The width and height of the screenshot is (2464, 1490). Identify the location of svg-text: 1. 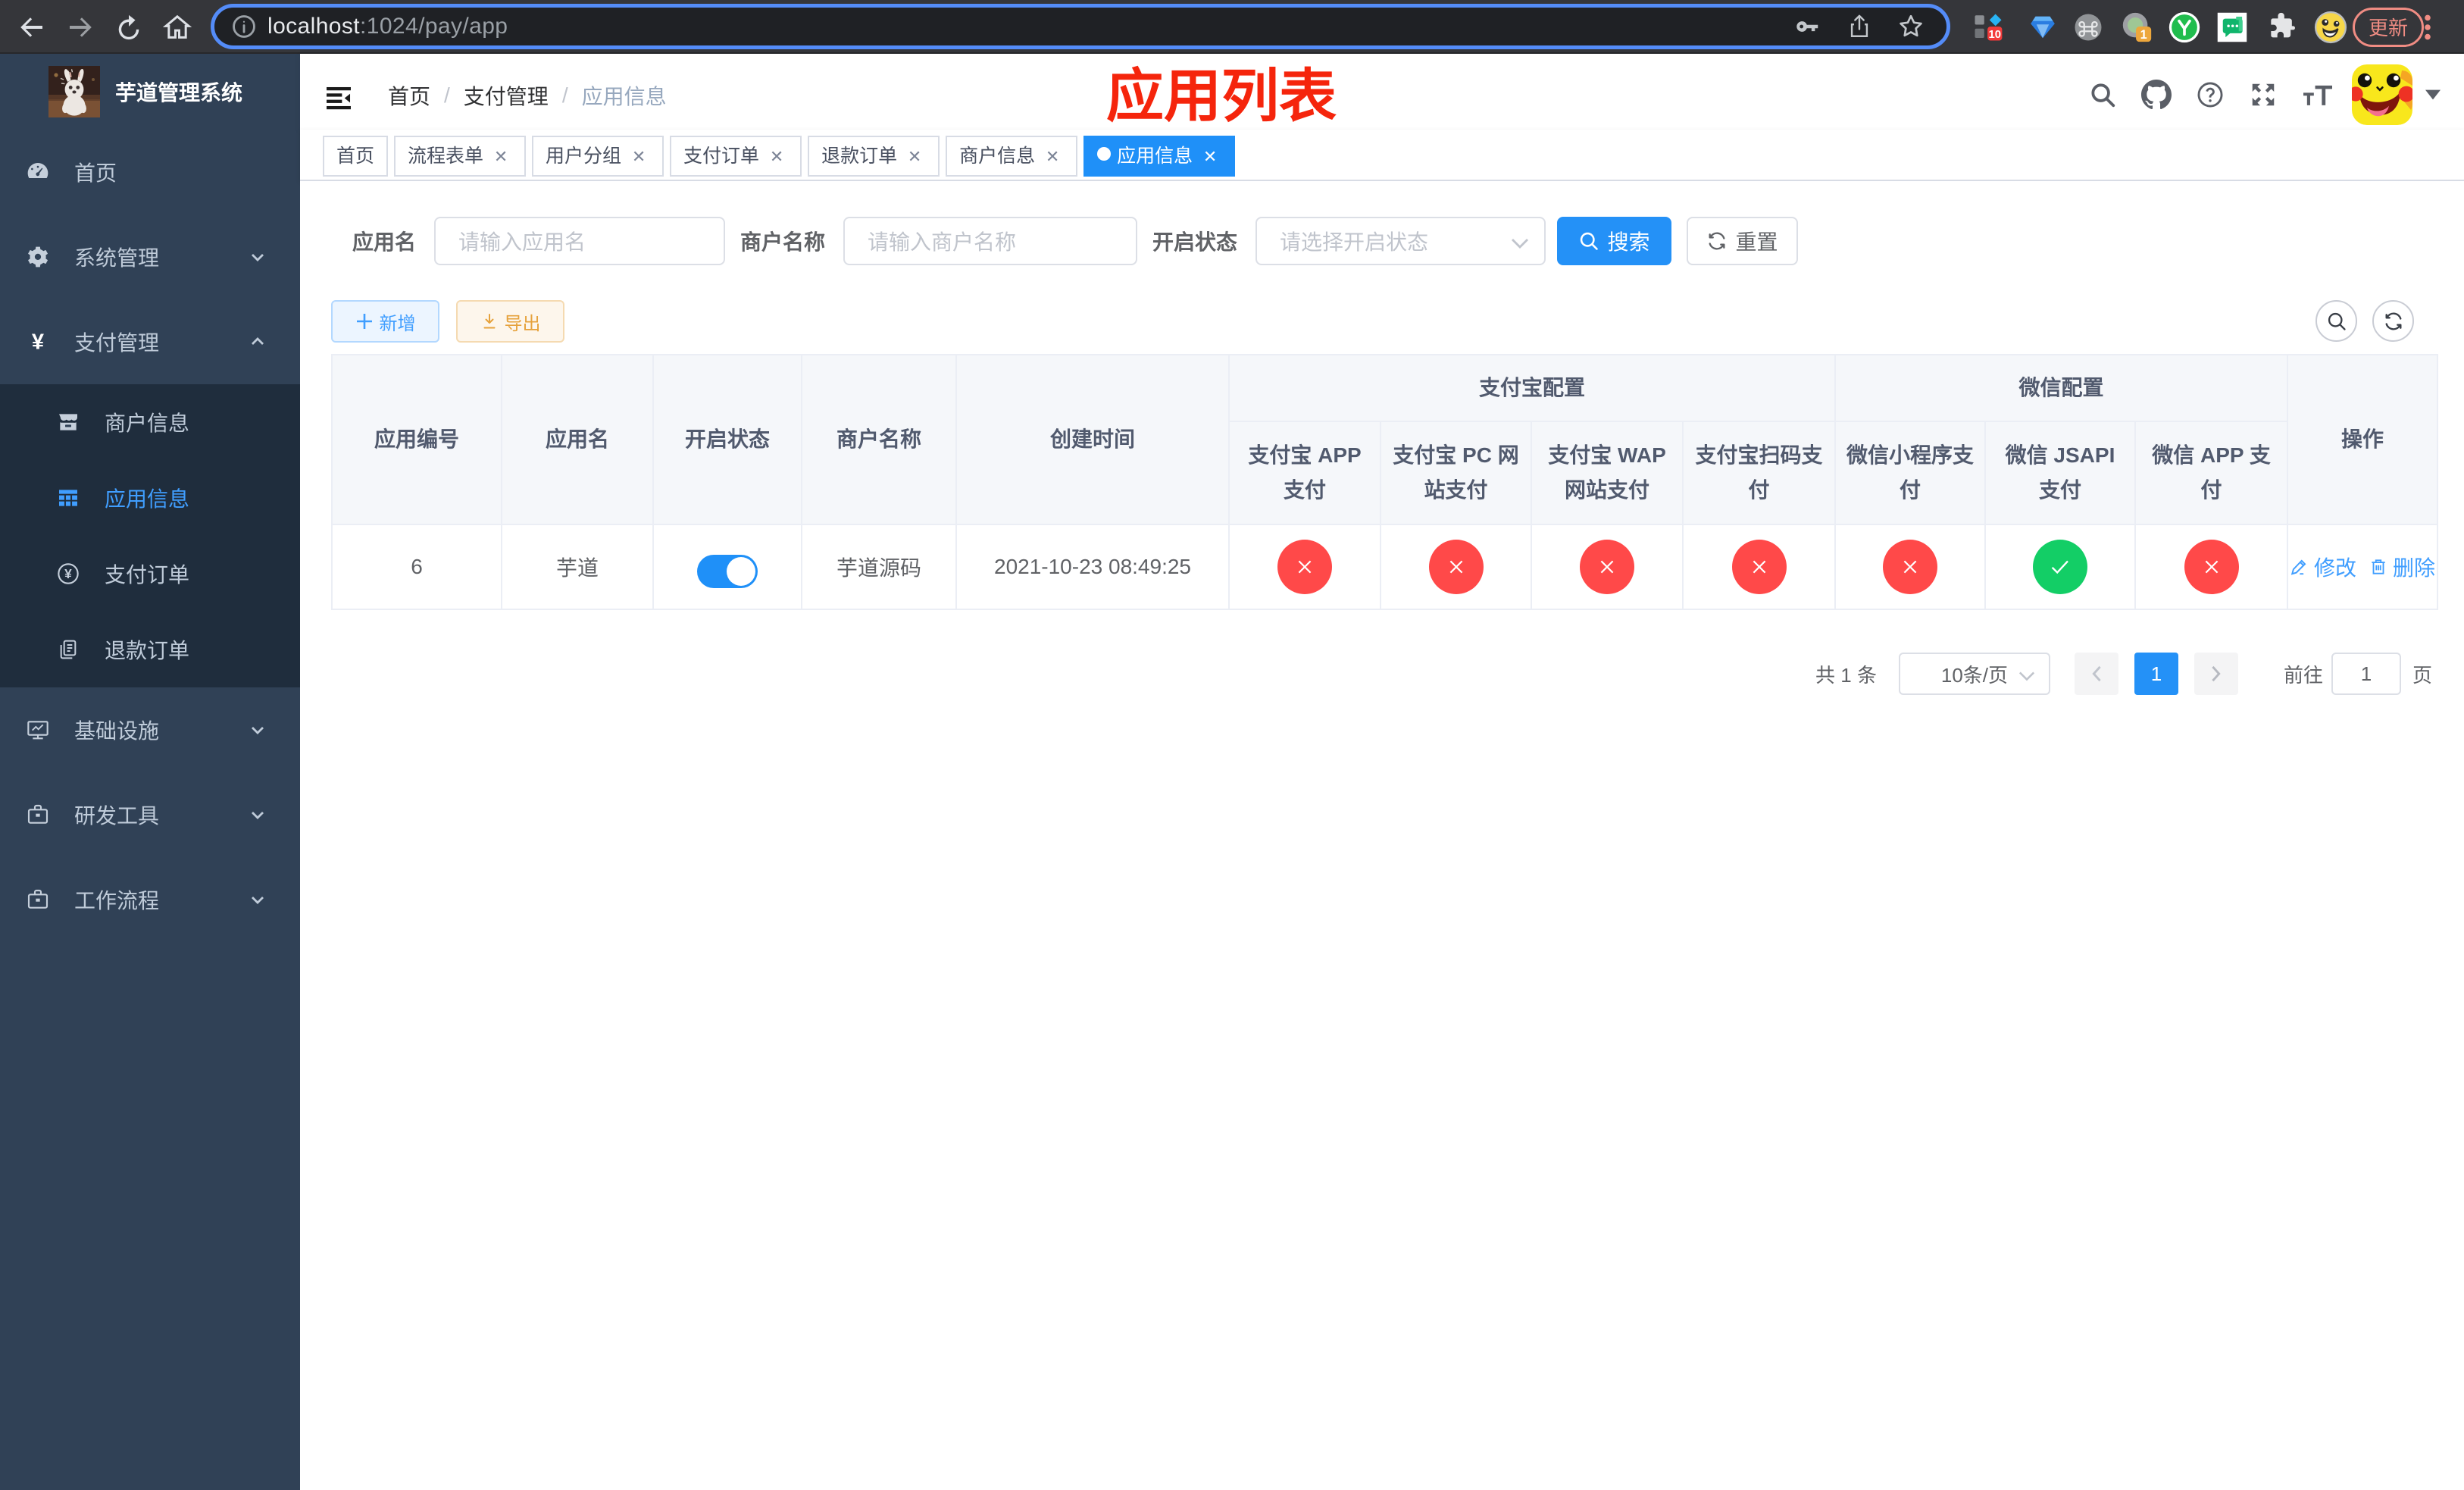
(2143, 34).